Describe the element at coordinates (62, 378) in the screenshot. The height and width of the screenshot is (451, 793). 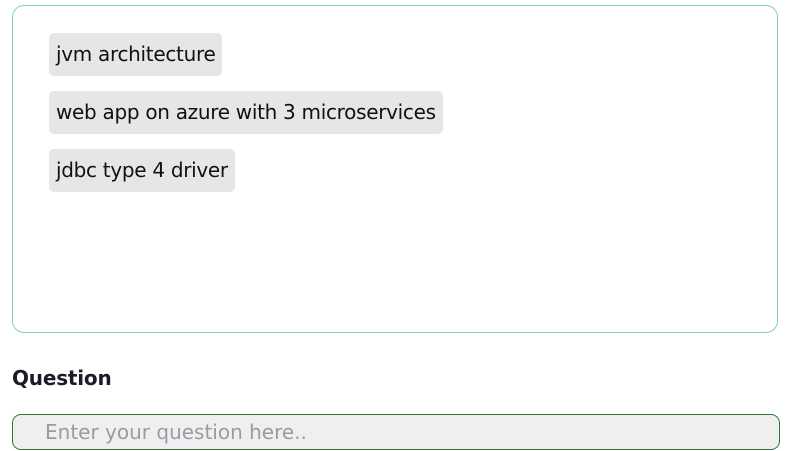
I see `question-label: Question` at that location.